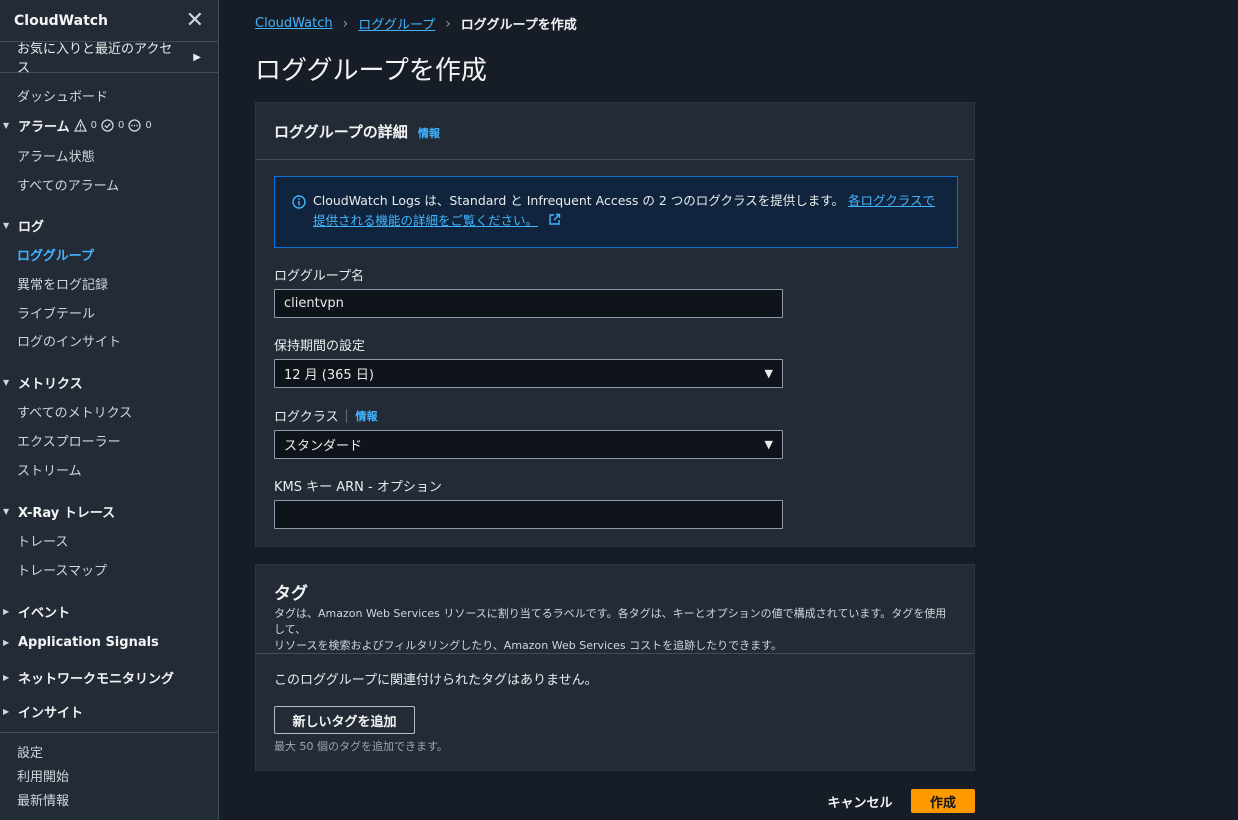 The height and width of the screenshot is (820, 1238). I want to click on sidebar-section-metrics: ▼ メトリクス, so click(43, 382).